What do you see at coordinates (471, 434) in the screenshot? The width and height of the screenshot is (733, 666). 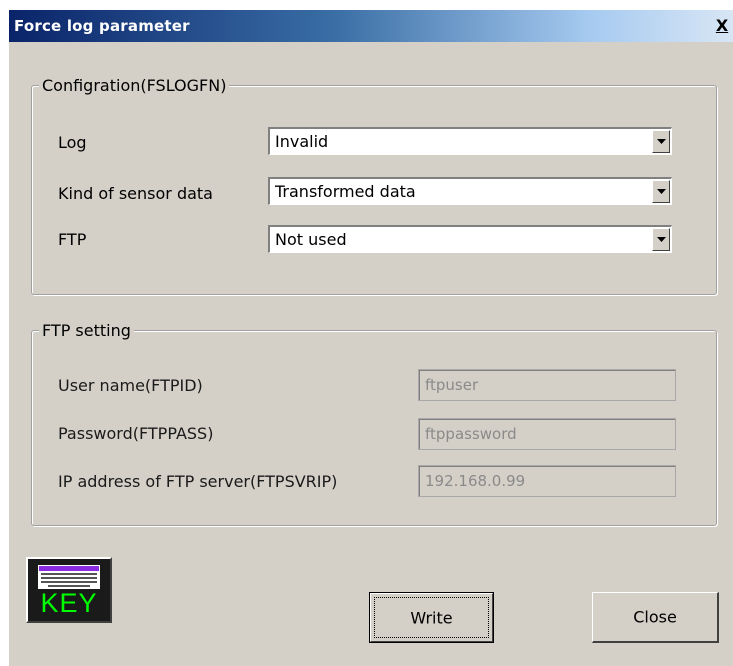 I see `ftp-password-field-value: ftppassword` at bounding box center [471, 434].